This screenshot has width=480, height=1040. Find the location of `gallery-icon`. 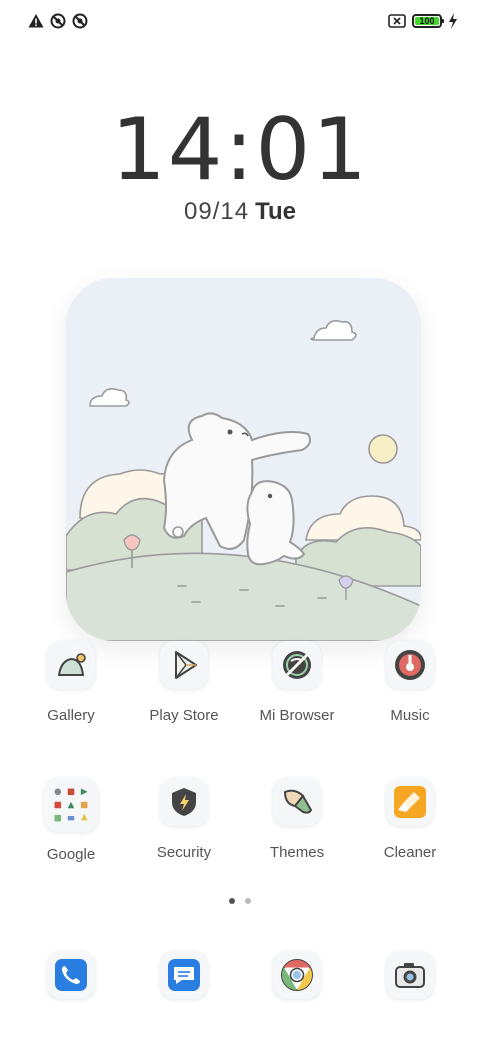

gallery-icon is located at coordinates (71, 665).